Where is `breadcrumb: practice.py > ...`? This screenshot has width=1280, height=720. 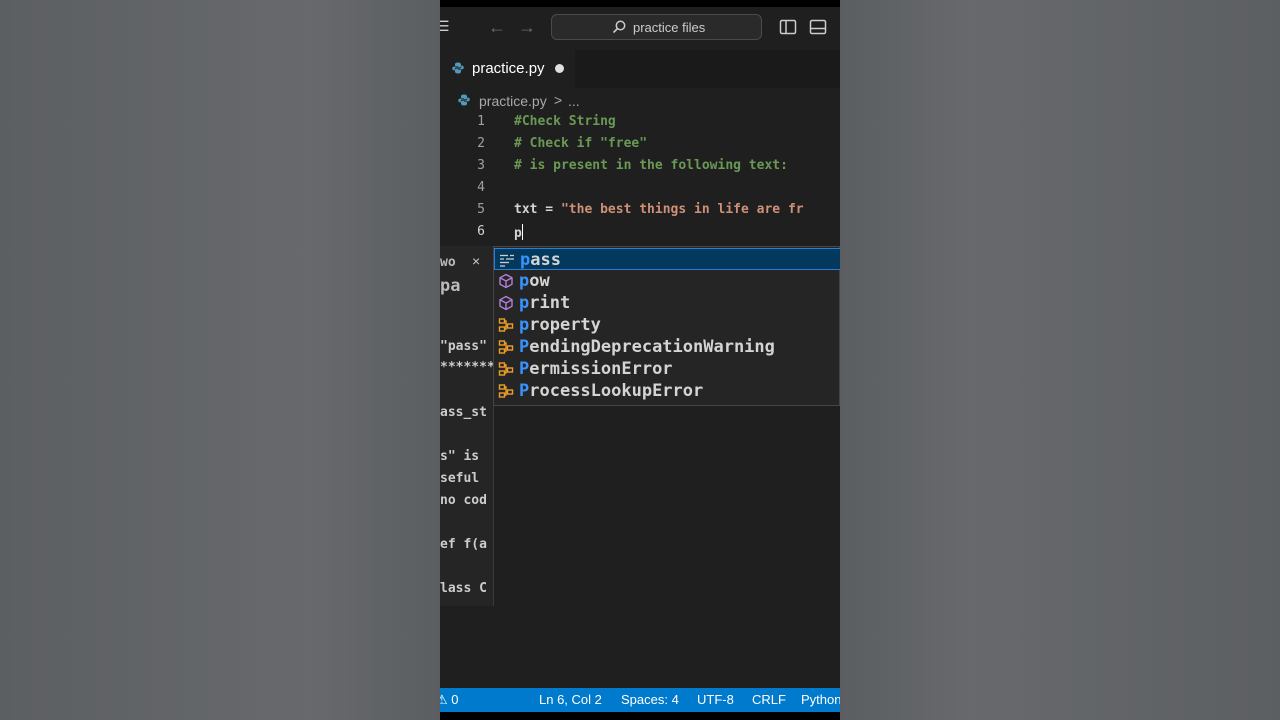 breadcrumb: practice.py > ... is located at coordinates (640, 100).